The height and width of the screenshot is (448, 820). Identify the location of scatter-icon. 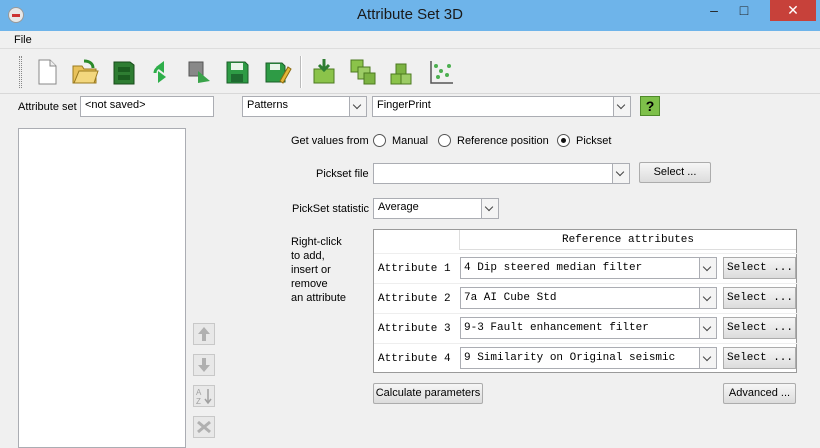
(441, 72).